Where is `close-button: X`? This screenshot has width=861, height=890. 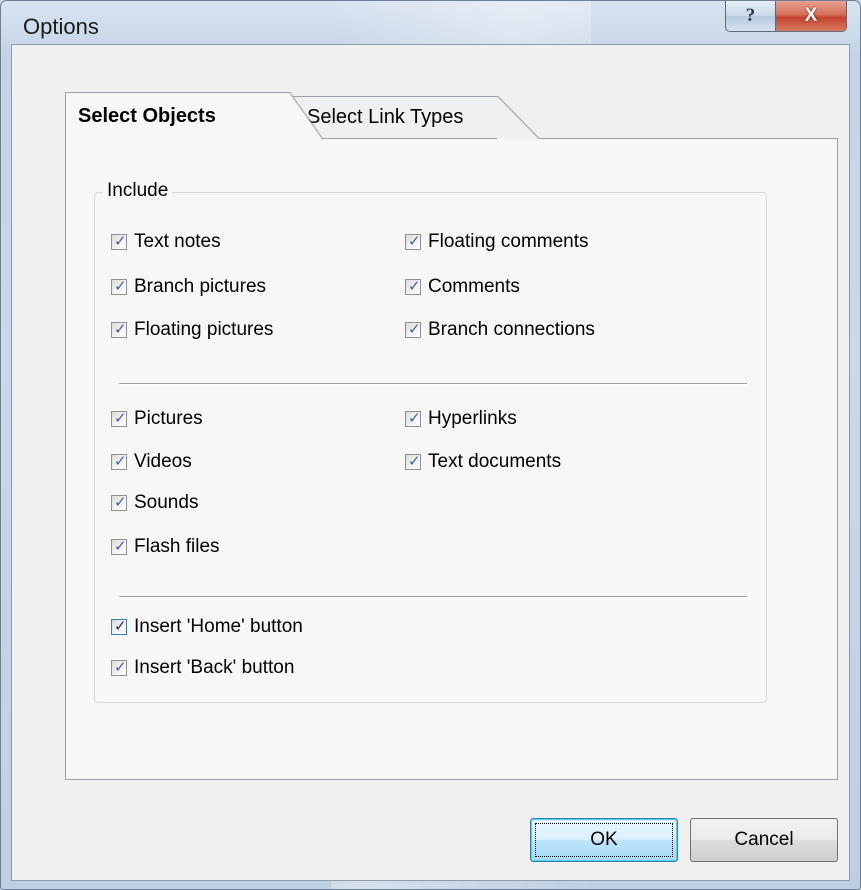 close-button: X is located at coordinates (811, 16).